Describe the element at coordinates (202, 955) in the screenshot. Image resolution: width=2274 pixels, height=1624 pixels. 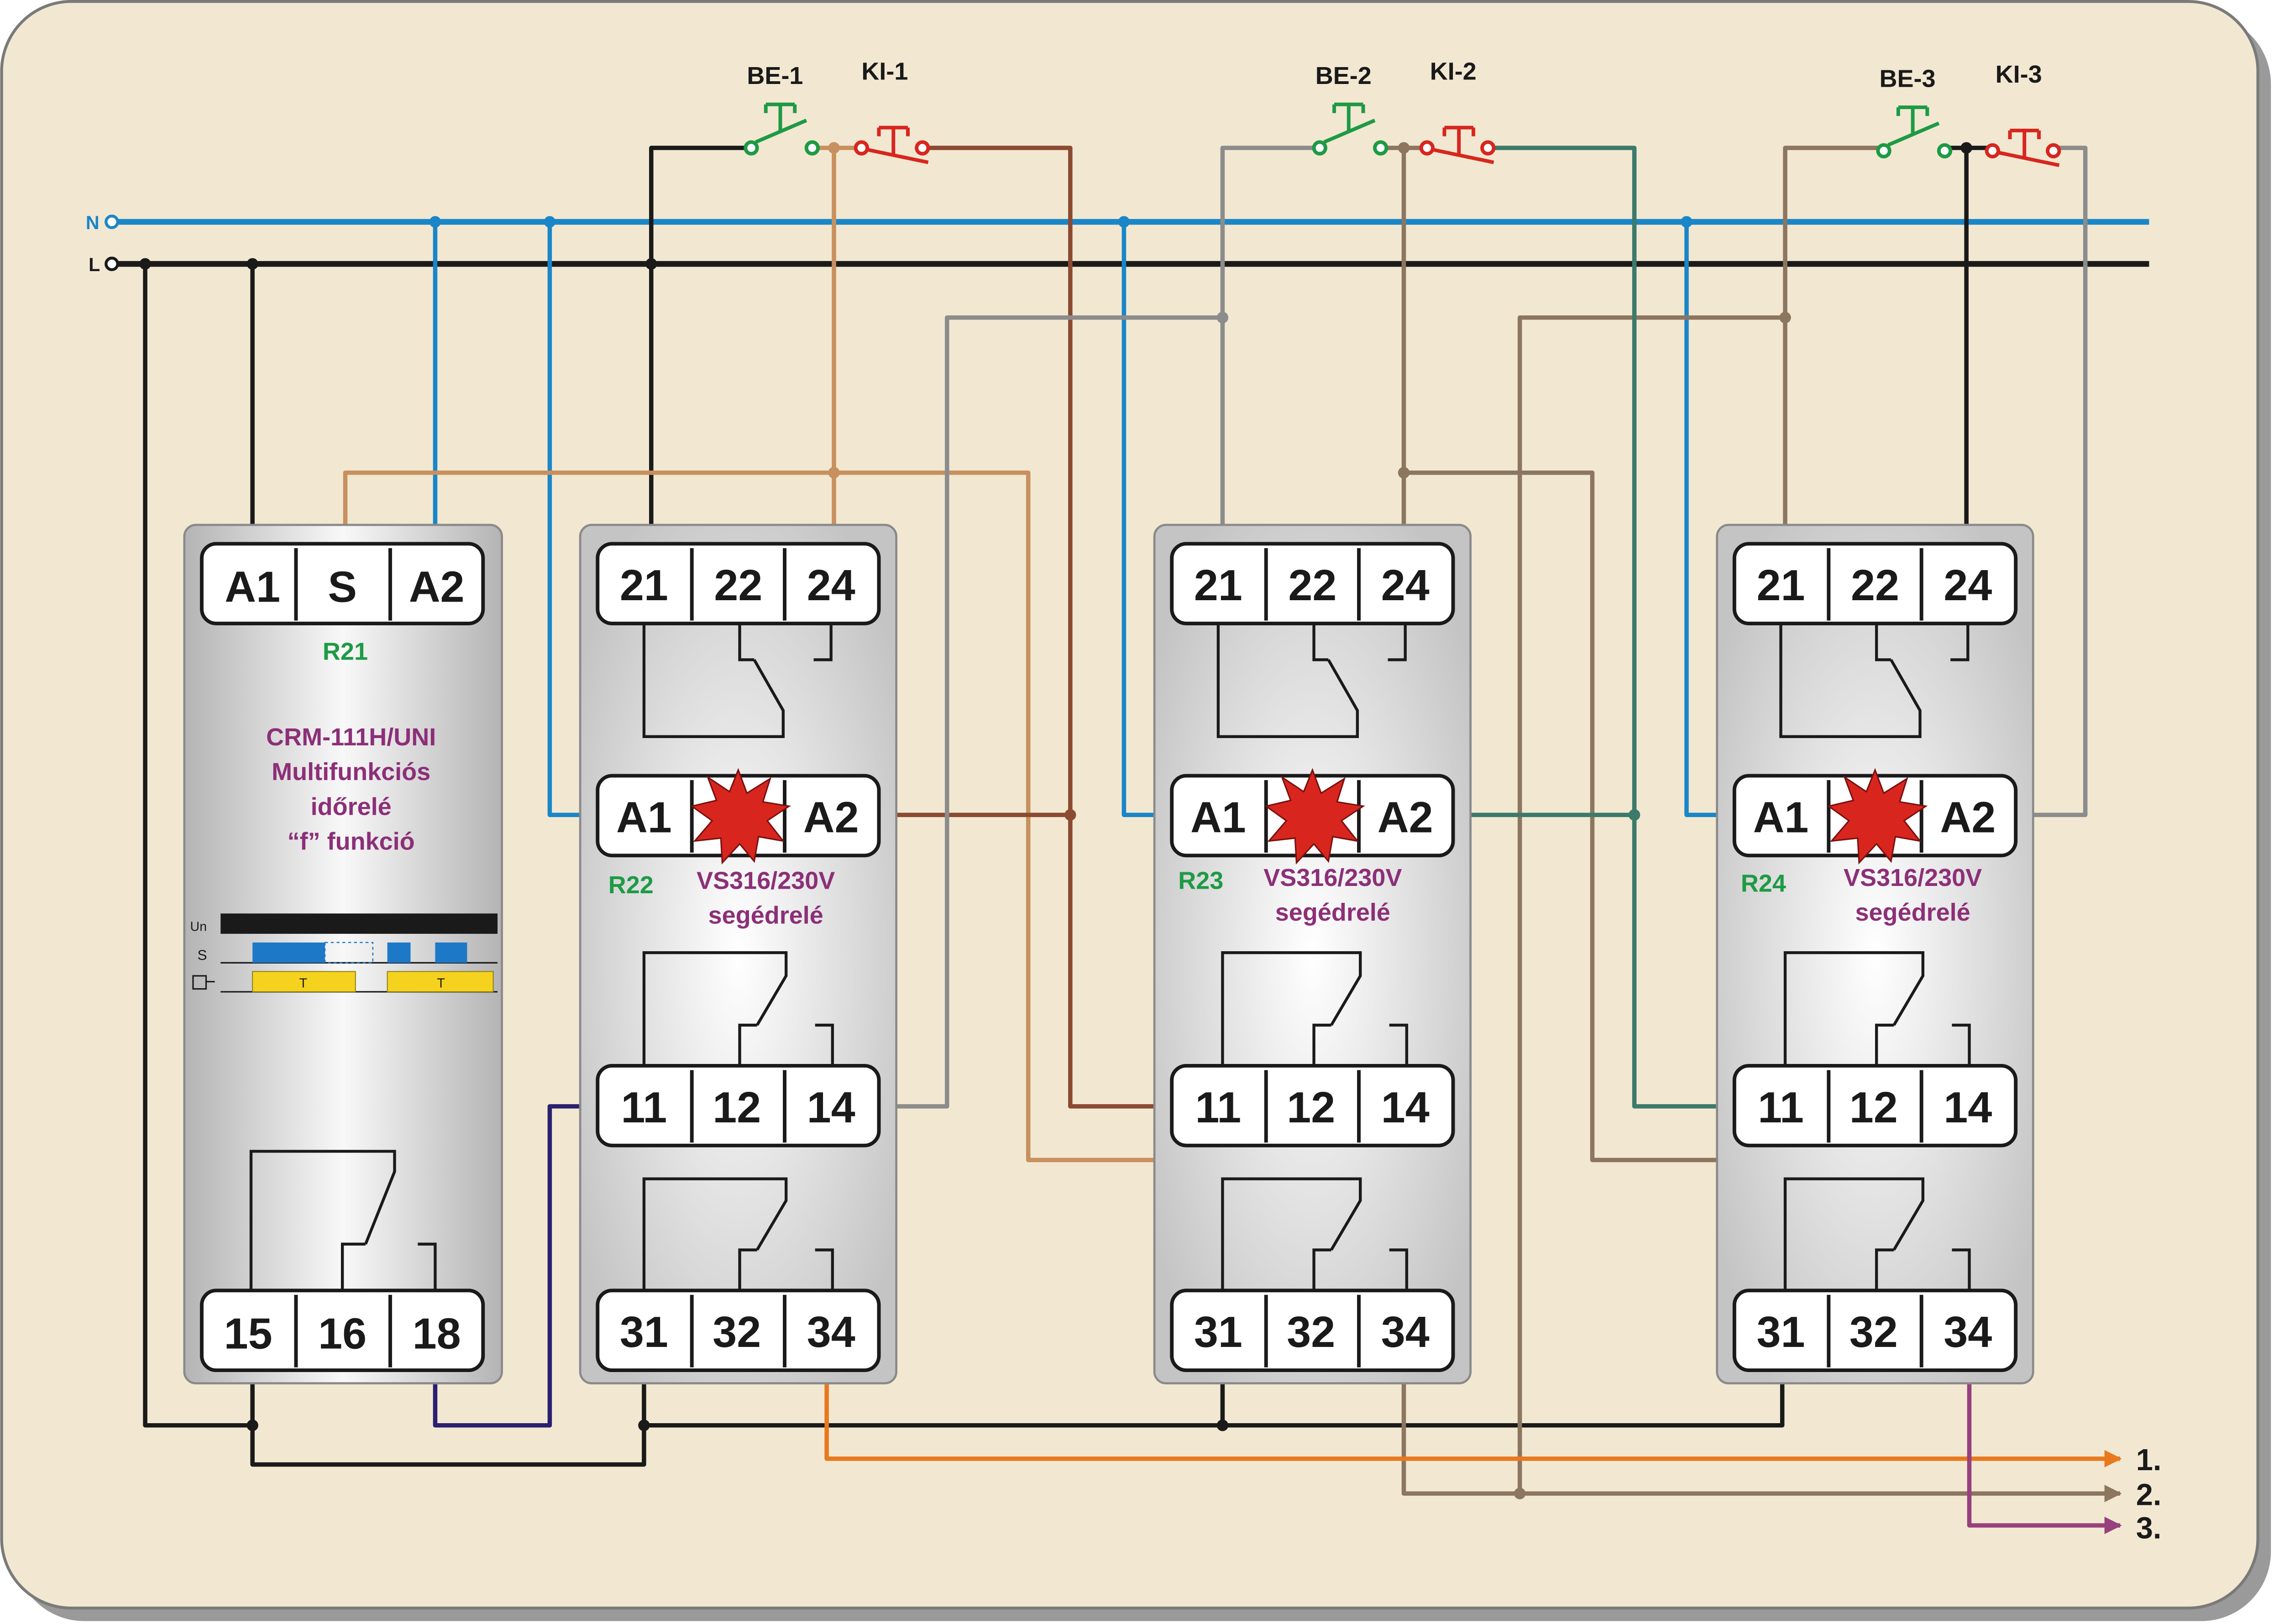
I see `timing-label-s: S` at that location.